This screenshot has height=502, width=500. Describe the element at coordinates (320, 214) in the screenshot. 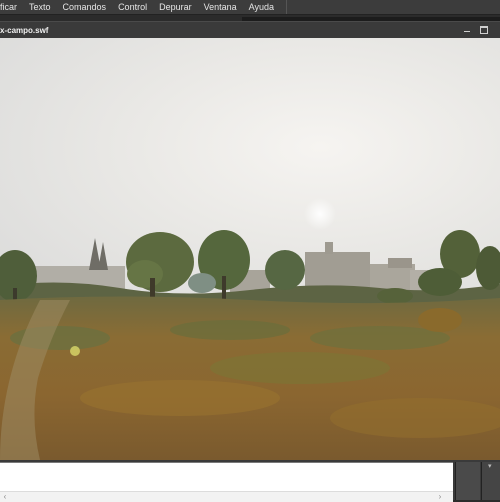

I see `sun` at that location.